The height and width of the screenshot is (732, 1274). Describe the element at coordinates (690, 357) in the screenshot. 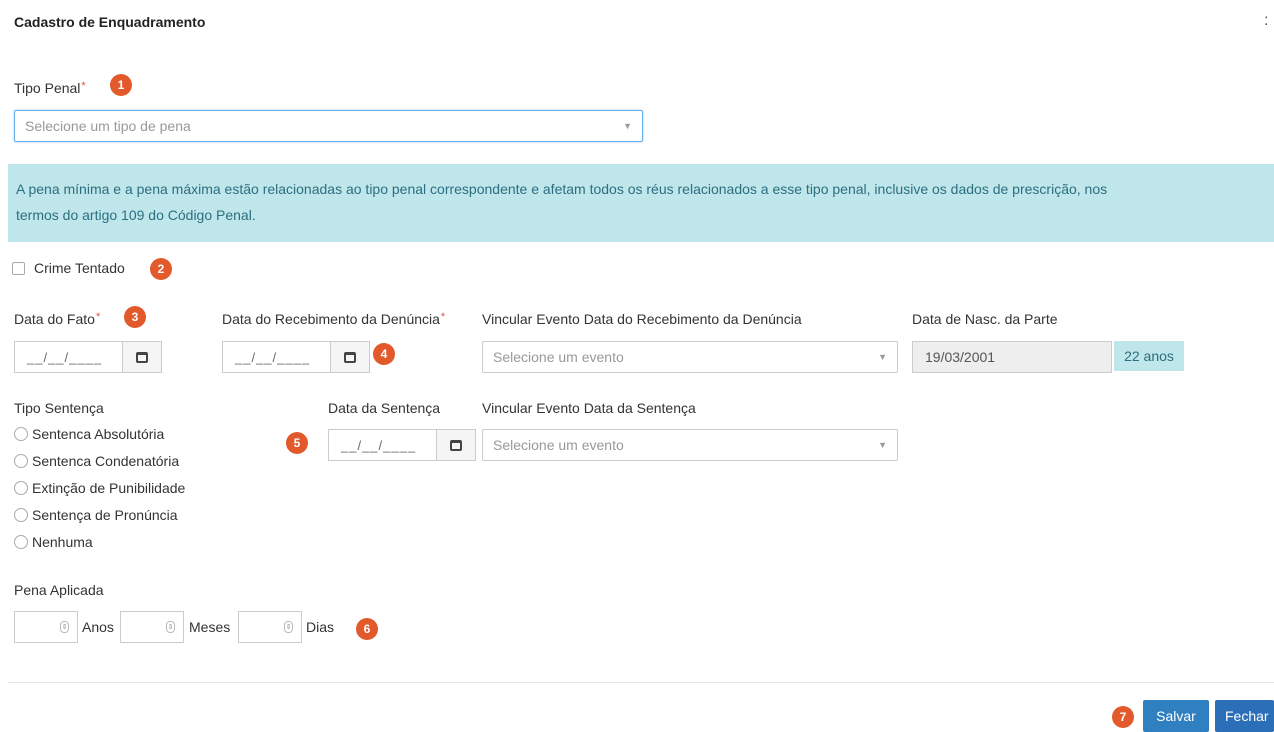

I see `vincular-recebimento-select: Selecione um evento ▼` at that location.